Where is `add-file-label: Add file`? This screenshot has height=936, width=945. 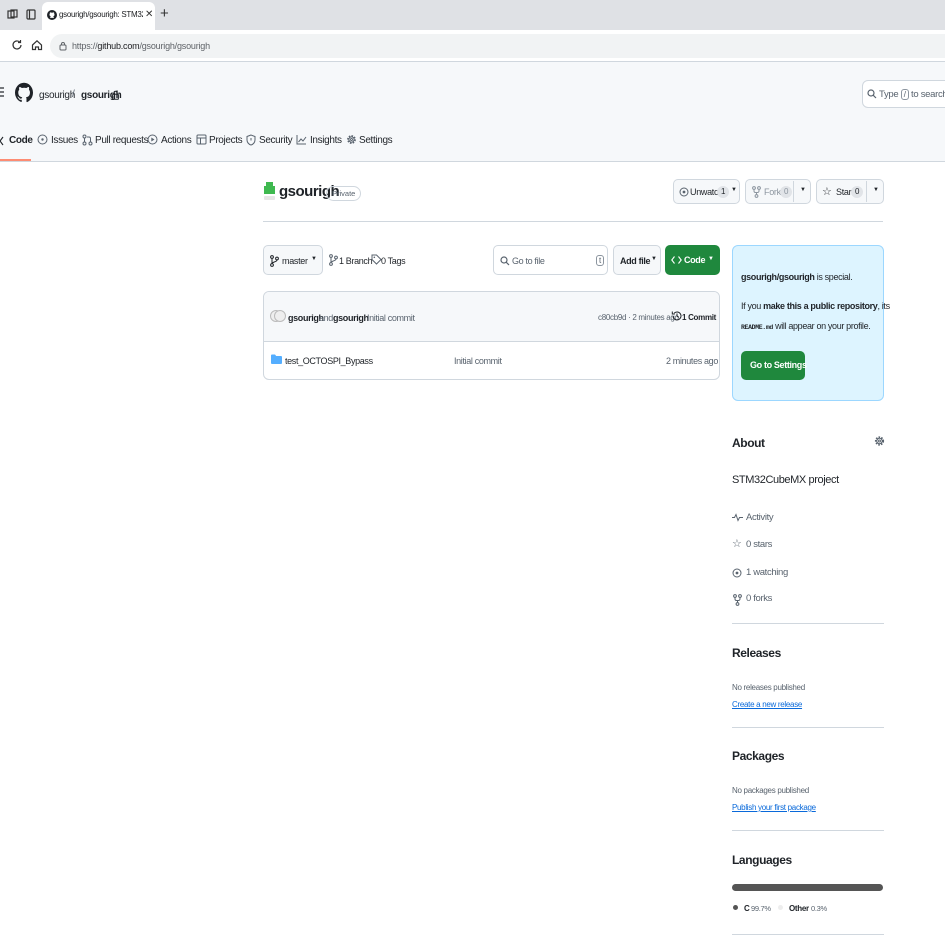 add-file-label: Add file is located at coordinates (635, 261).